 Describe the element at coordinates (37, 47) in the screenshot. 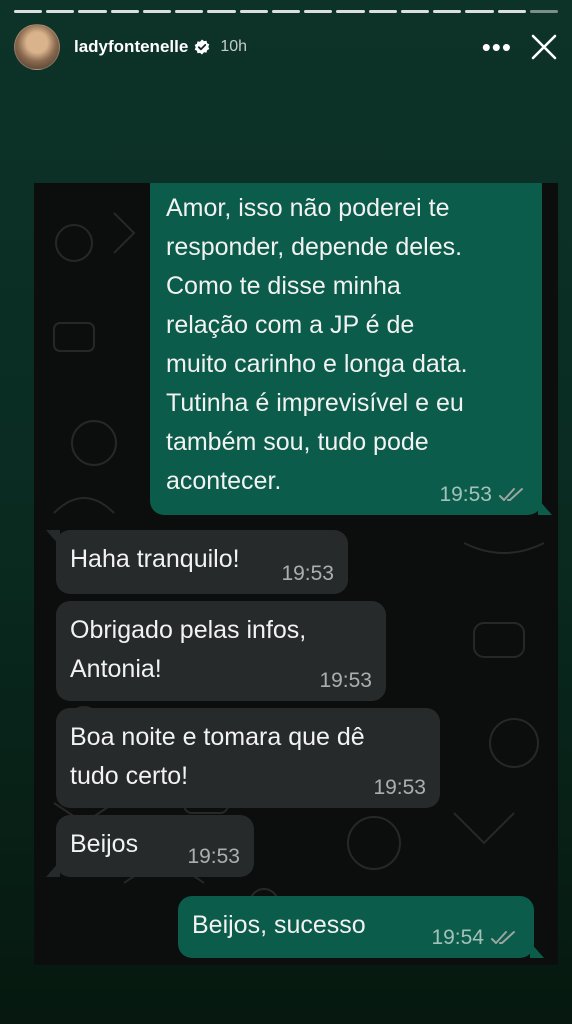

I see `avatar` at that location.